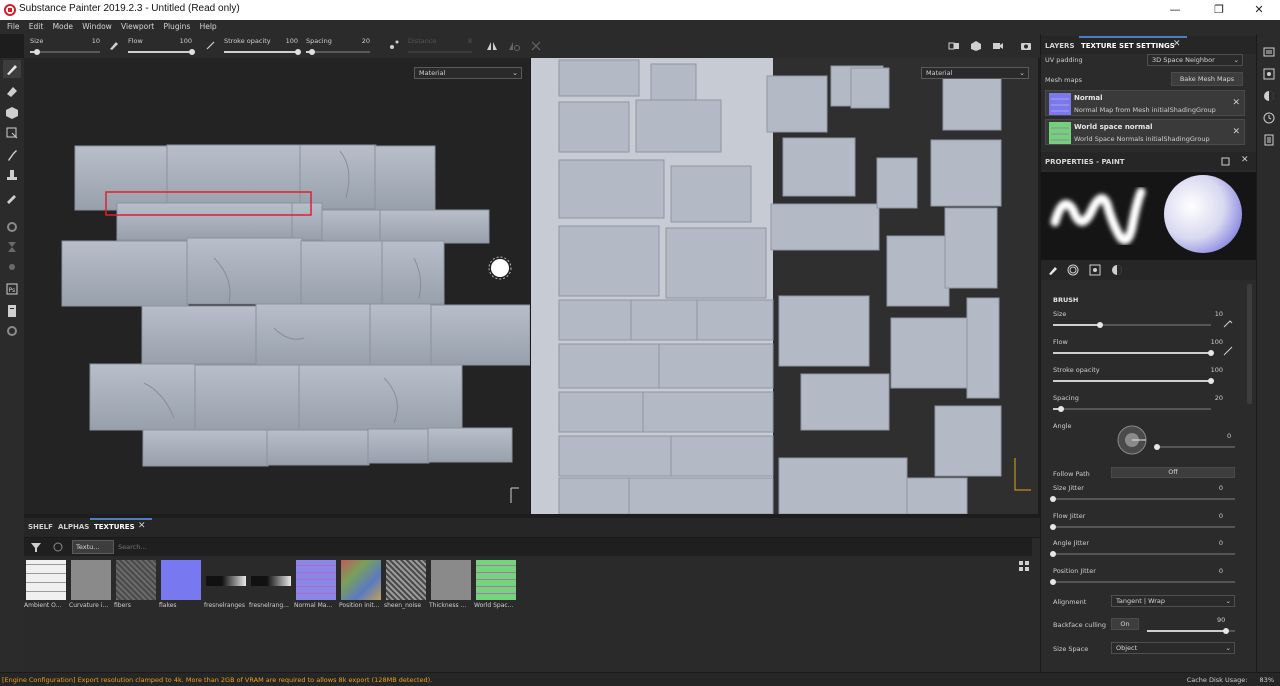  I want to click on flow-slider: Flow 100, so click(161, 46).